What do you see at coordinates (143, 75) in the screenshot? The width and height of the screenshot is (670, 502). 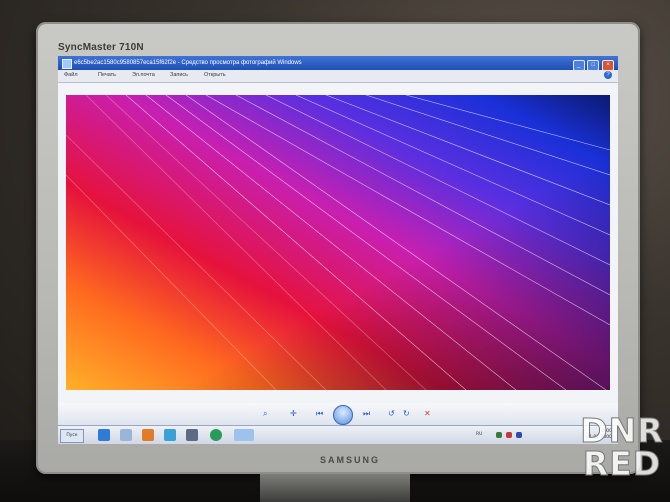 I see `menu-email: Эл.почта` at bounding box center [143, 75].